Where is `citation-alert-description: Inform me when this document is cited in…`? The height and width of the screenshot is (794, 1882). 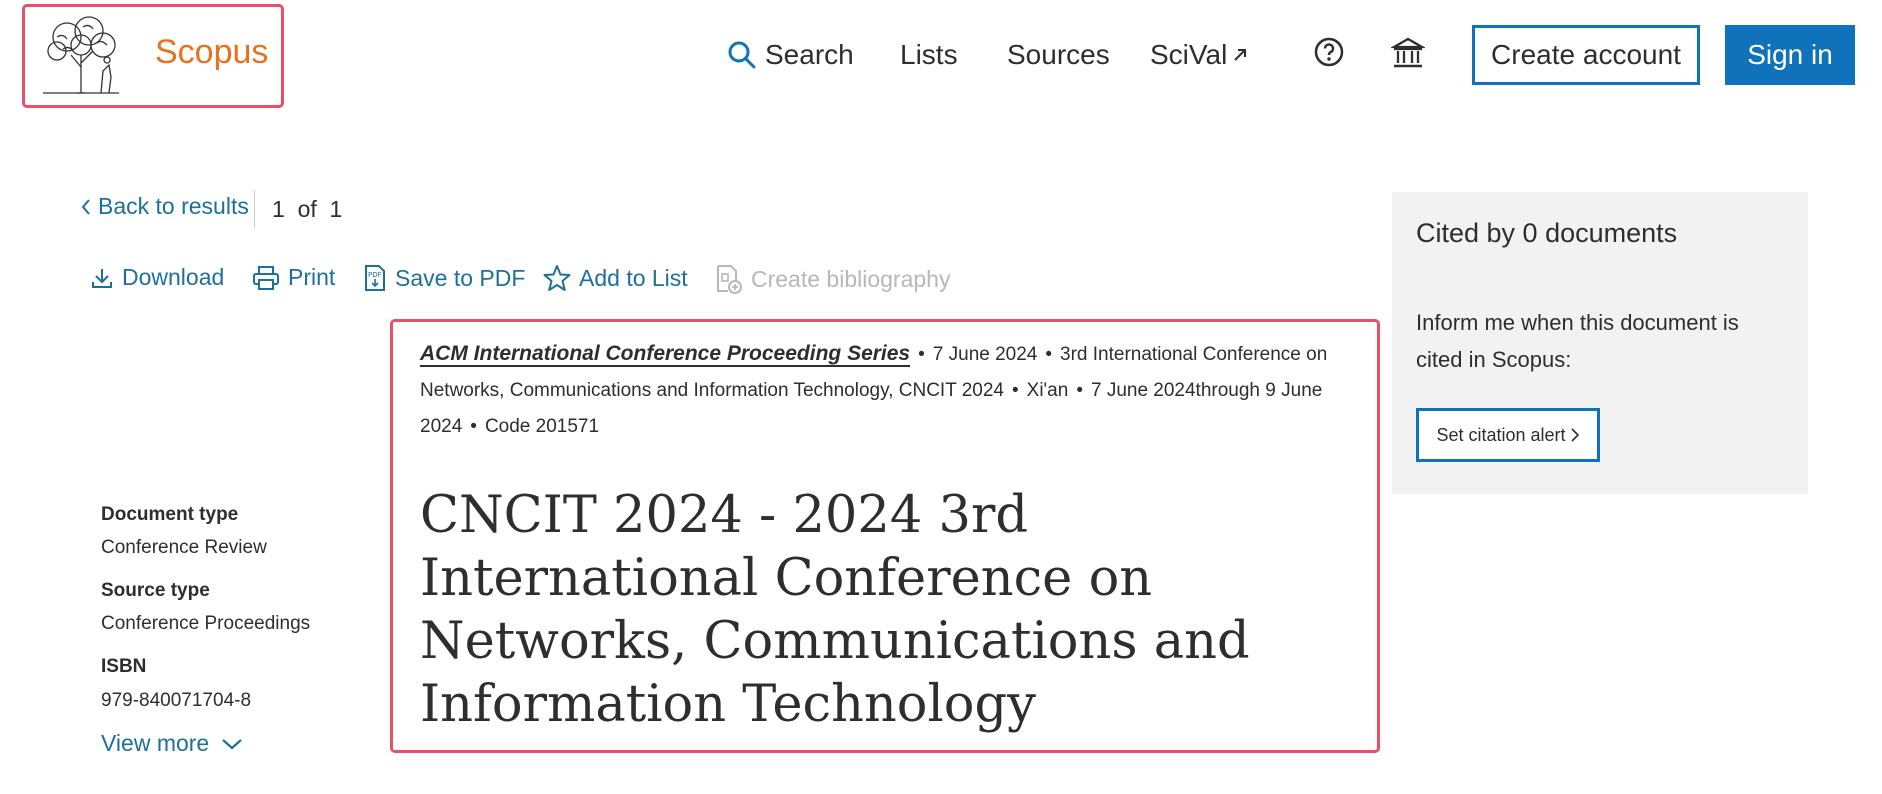
citation-alert-description: Inform me when this document is cited in… is located at coordinates (1577, 341).